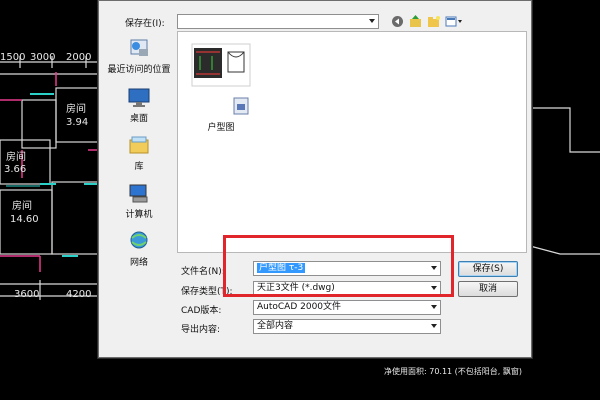 The width and height of the screenshot is (600, 400). I want to click on file-item: 户型图, so click(221, 86).